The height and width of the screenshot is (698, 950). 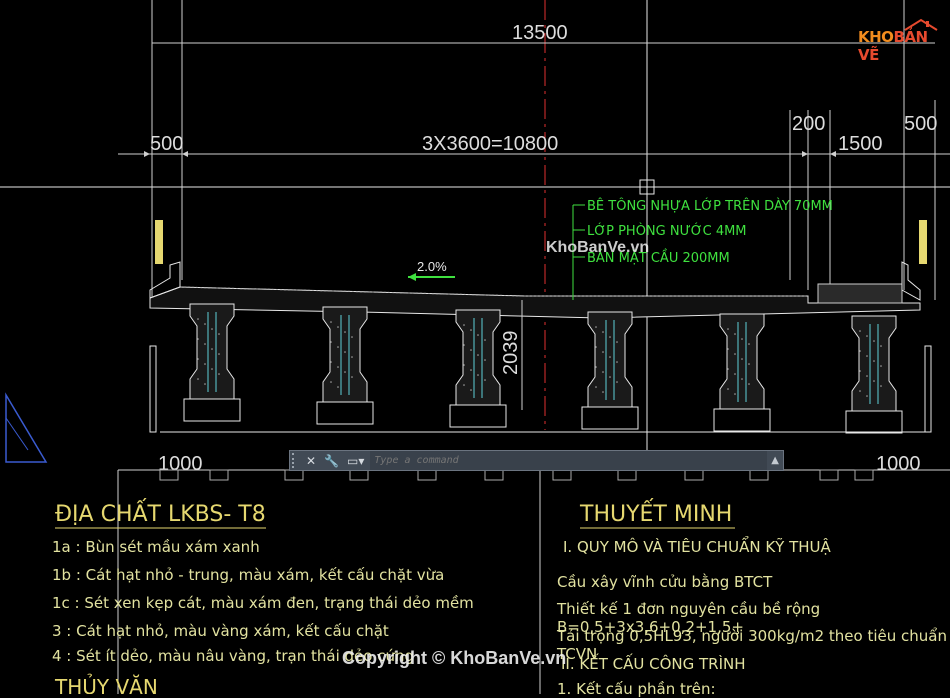 I want to click on view-triangle-icon, so click(x=26, y=427).